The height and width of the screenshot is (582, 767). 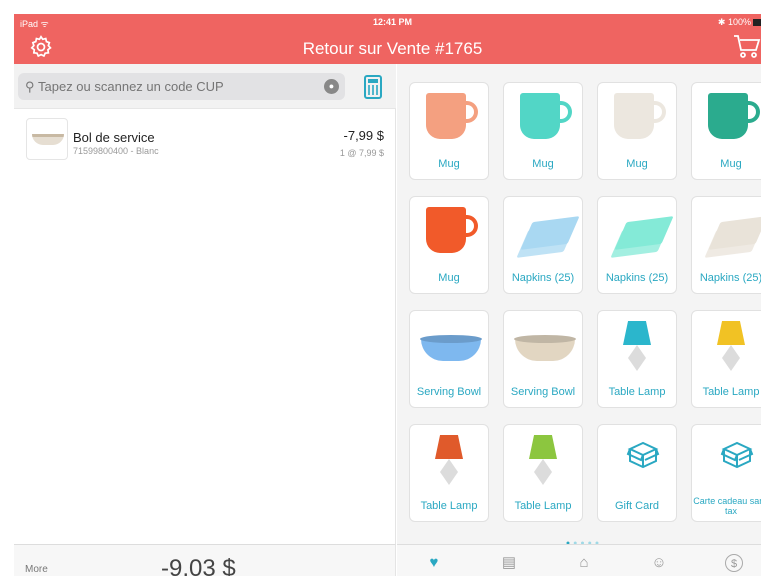 What do you see at coordinates (757, 22) in the screenshot?
I see `battery-icon` at bounding box center [757, 22].